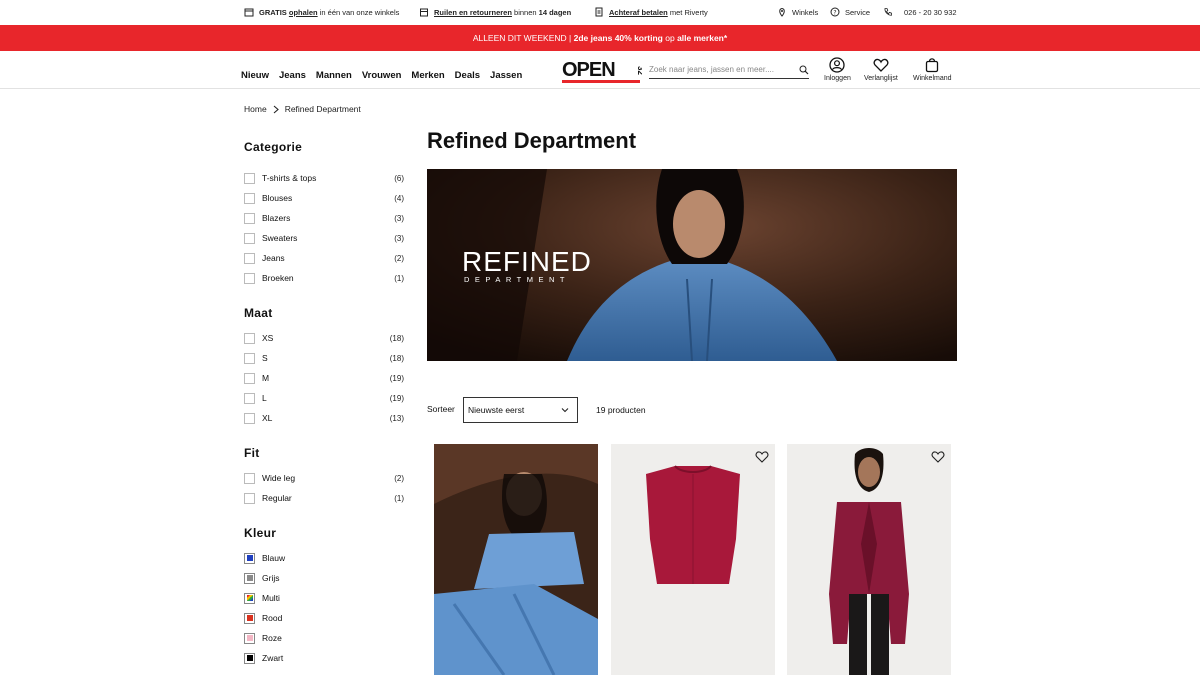 The height and width of the screenshot is (675, 1200). What do you see at coordinates (322, 109) in the screenshot?
I see `breadcrumb-current: Refined Department` at bounding box center [322, 109].